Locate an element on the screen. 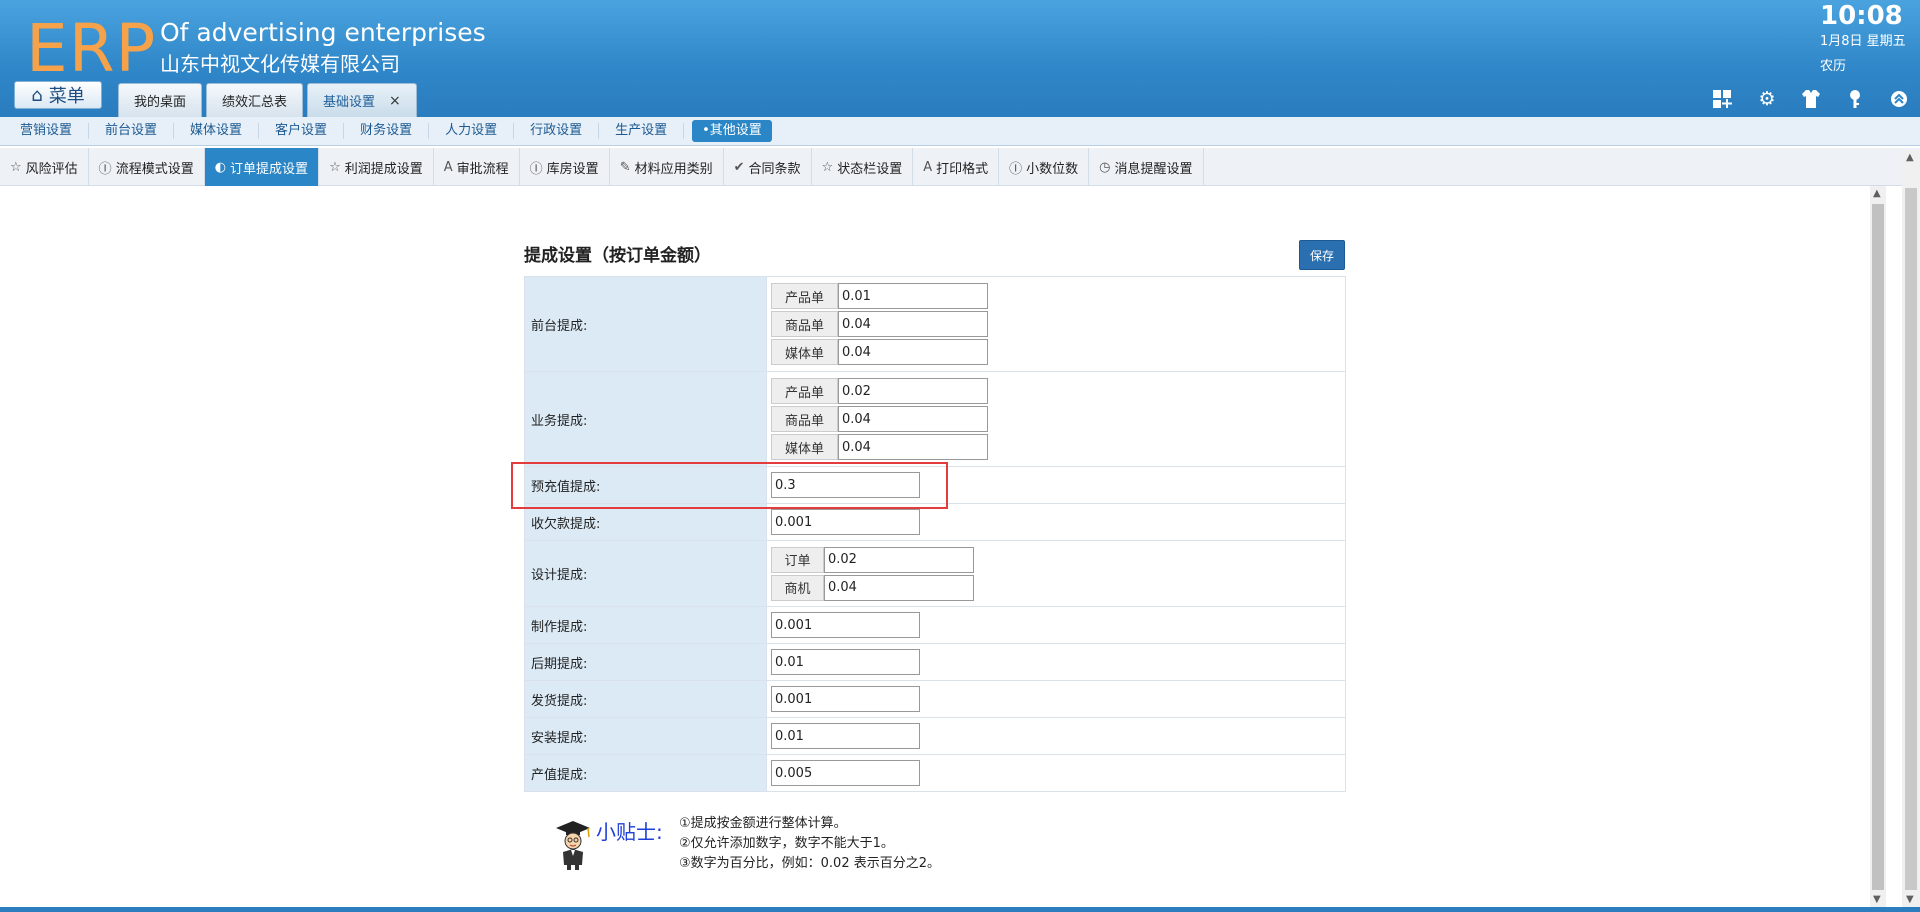 This screenshot has height=912, width=1920. pencil-icon: ✎ is located at coordinates (625, 167).